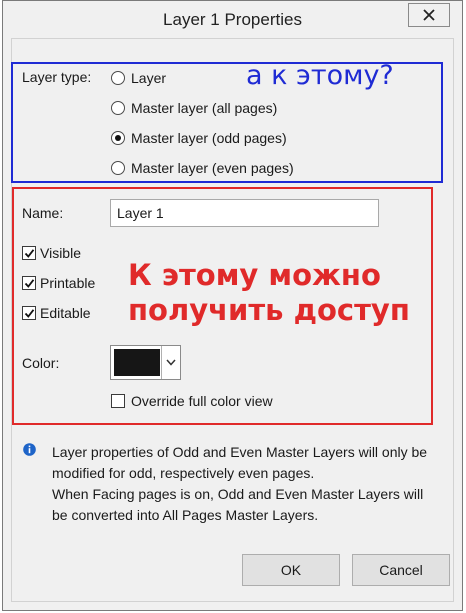 This screenshot has height=613, width=466. What do you see at coordinates (401, 570) in the screenshot?
I see `cancel-button: Cancel` at bounding box center [401, 570].